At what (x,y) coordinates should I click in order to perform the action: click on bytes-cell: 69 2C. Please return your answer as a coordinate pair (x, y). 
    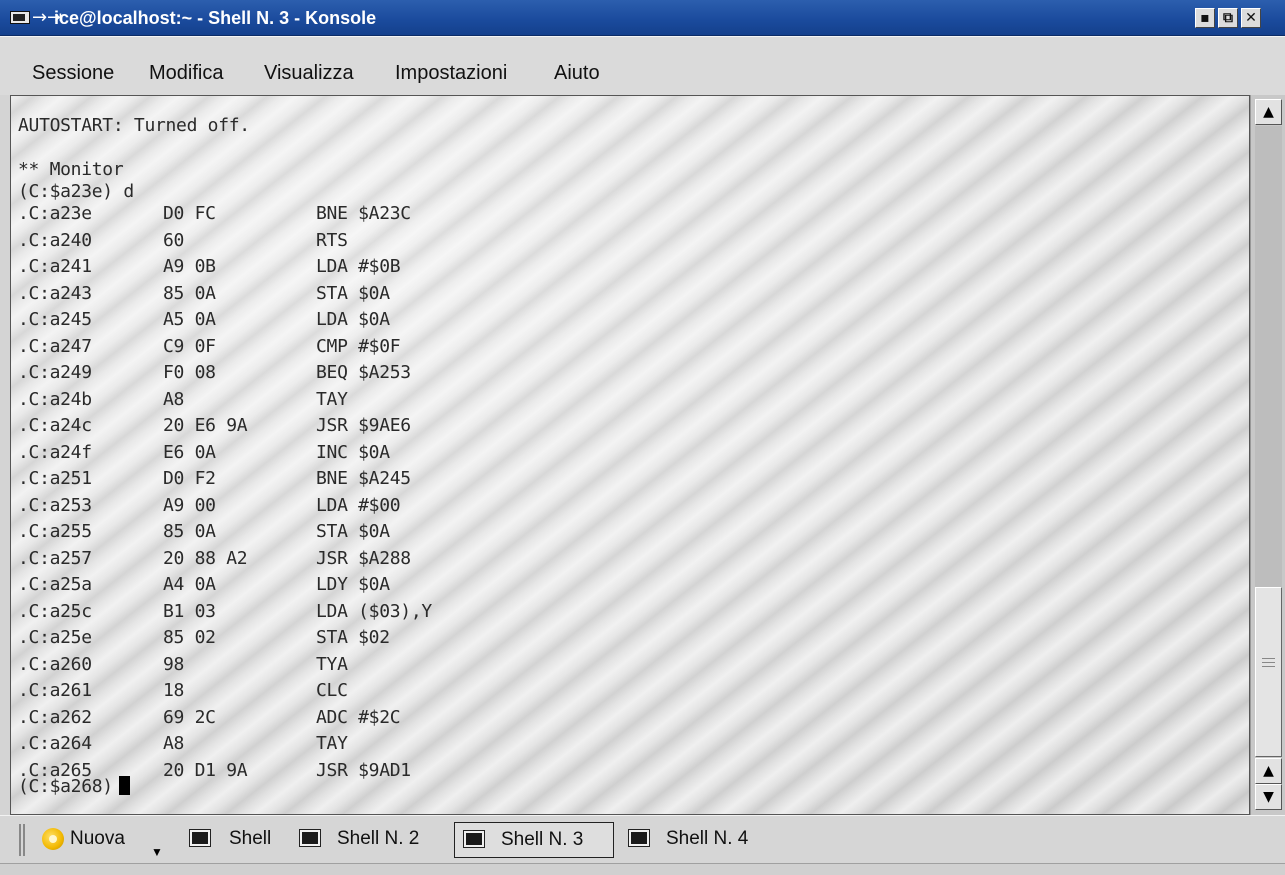
    Looking at the image, I should click on (189, 717).